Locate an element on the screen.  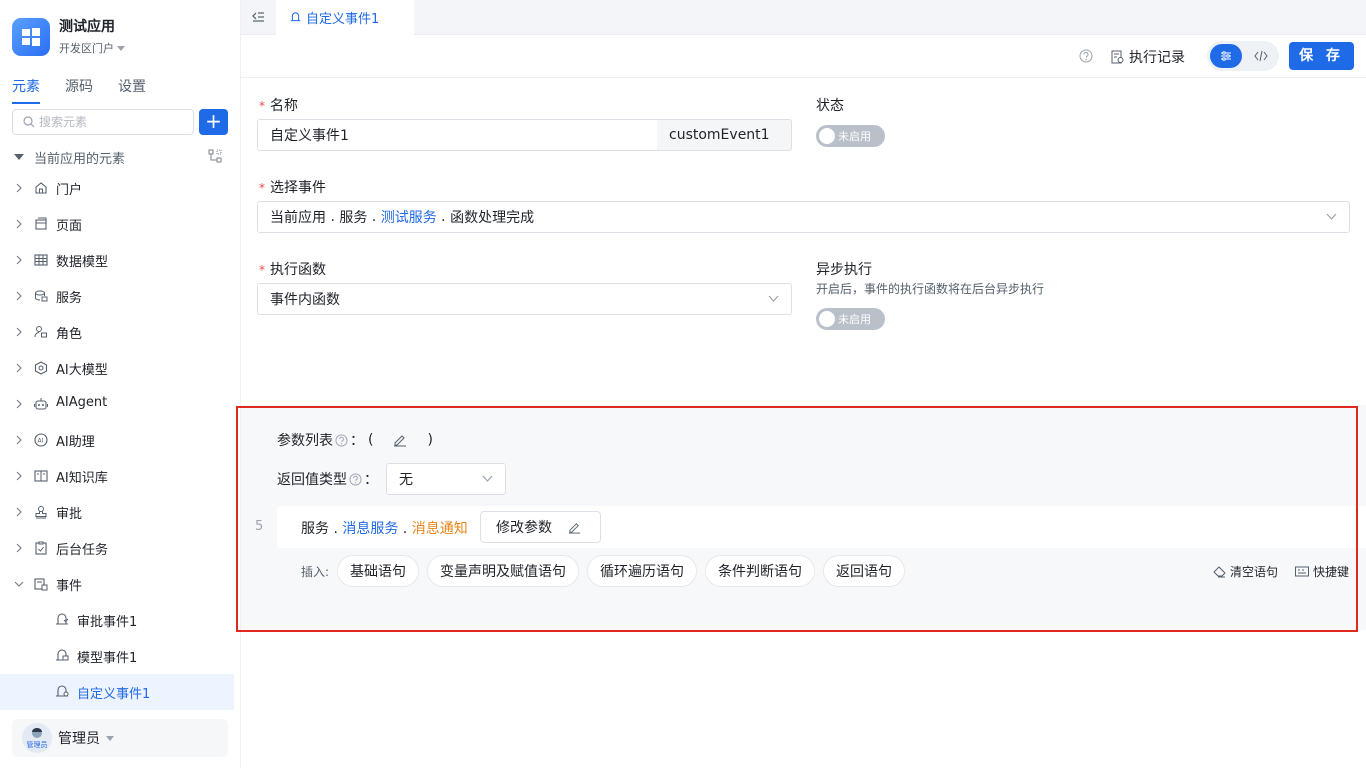
sliders-icon is located at coordinates (1226, 56).